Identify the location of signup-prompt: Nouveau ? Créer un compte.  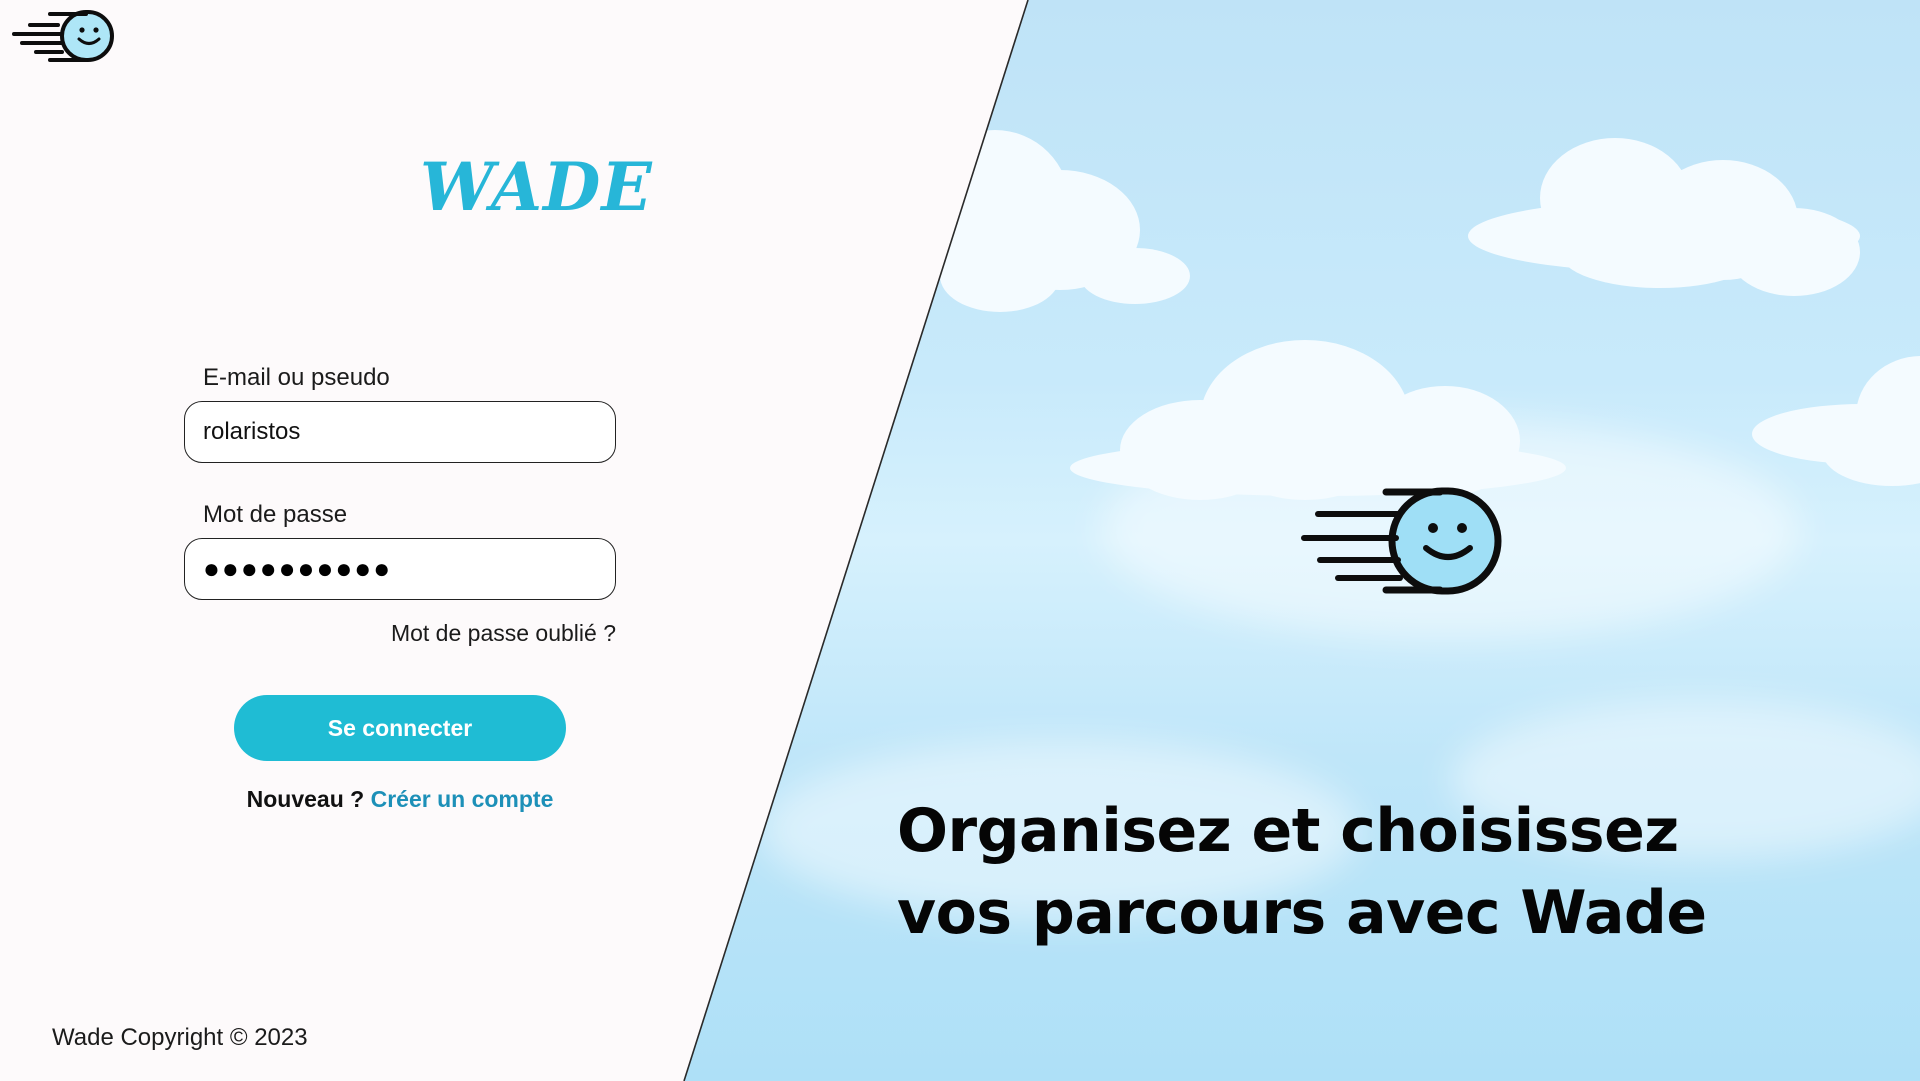
(400, 799).